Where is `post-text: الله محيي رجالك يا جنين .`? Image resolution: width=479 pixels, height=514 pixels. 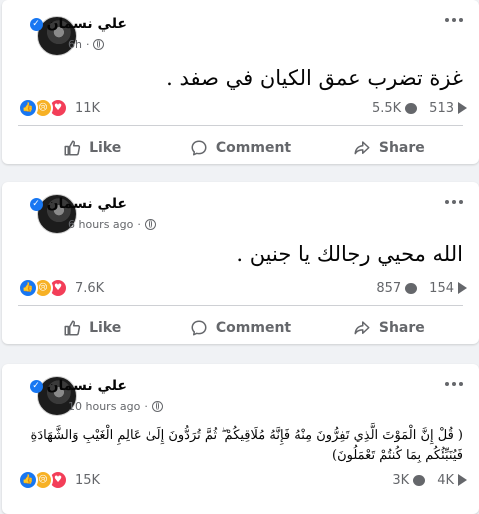 post-text: الله محيي رجالك يا جنين . is located at coordinates (349, 254).